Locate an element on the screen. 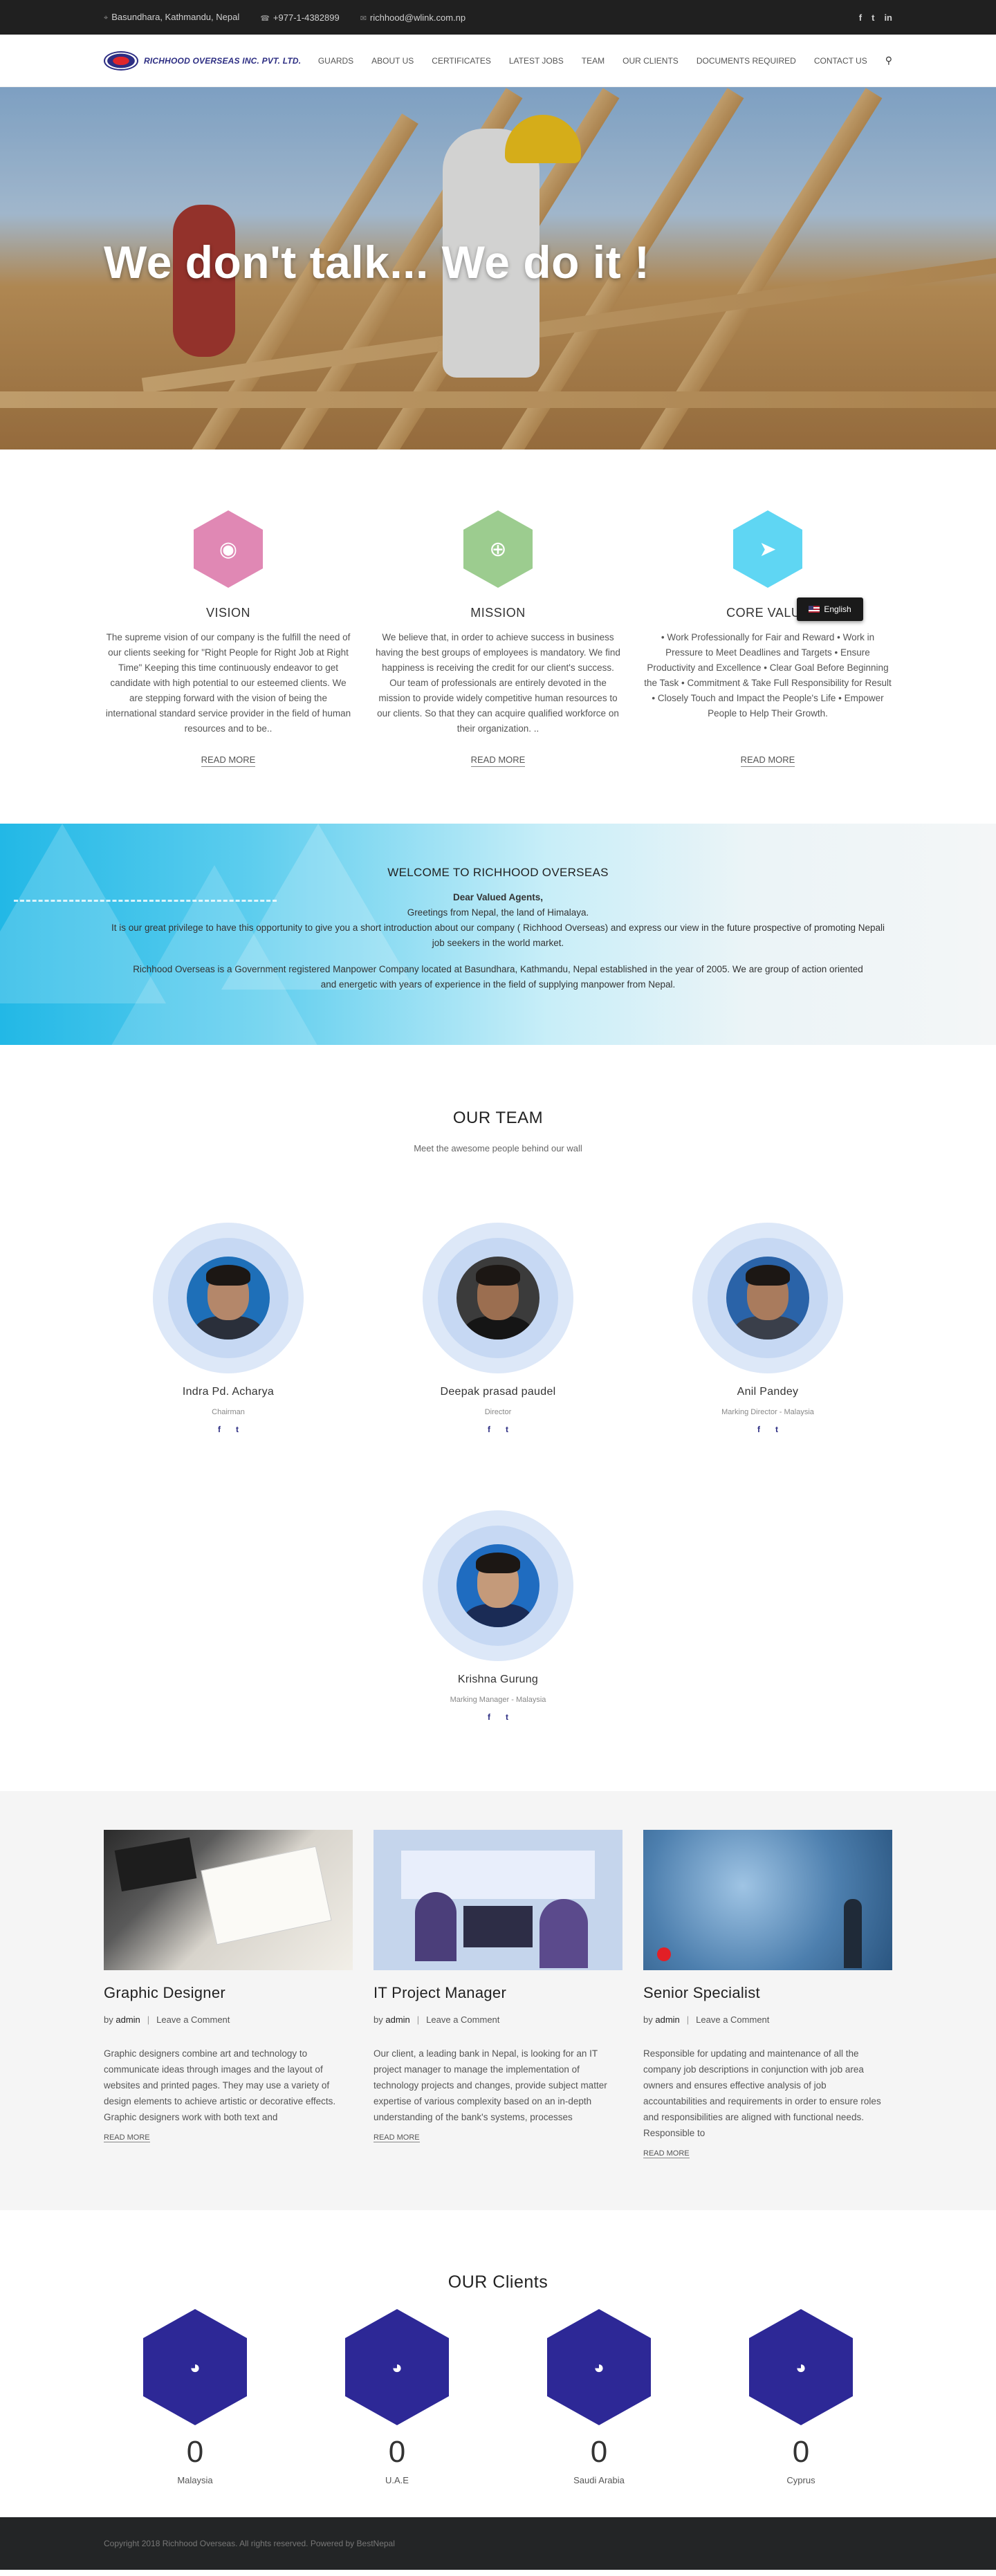 The height and width of the screenshot is (2576, 996). client-country: Malaysia is located at coordinates (195, 2480).